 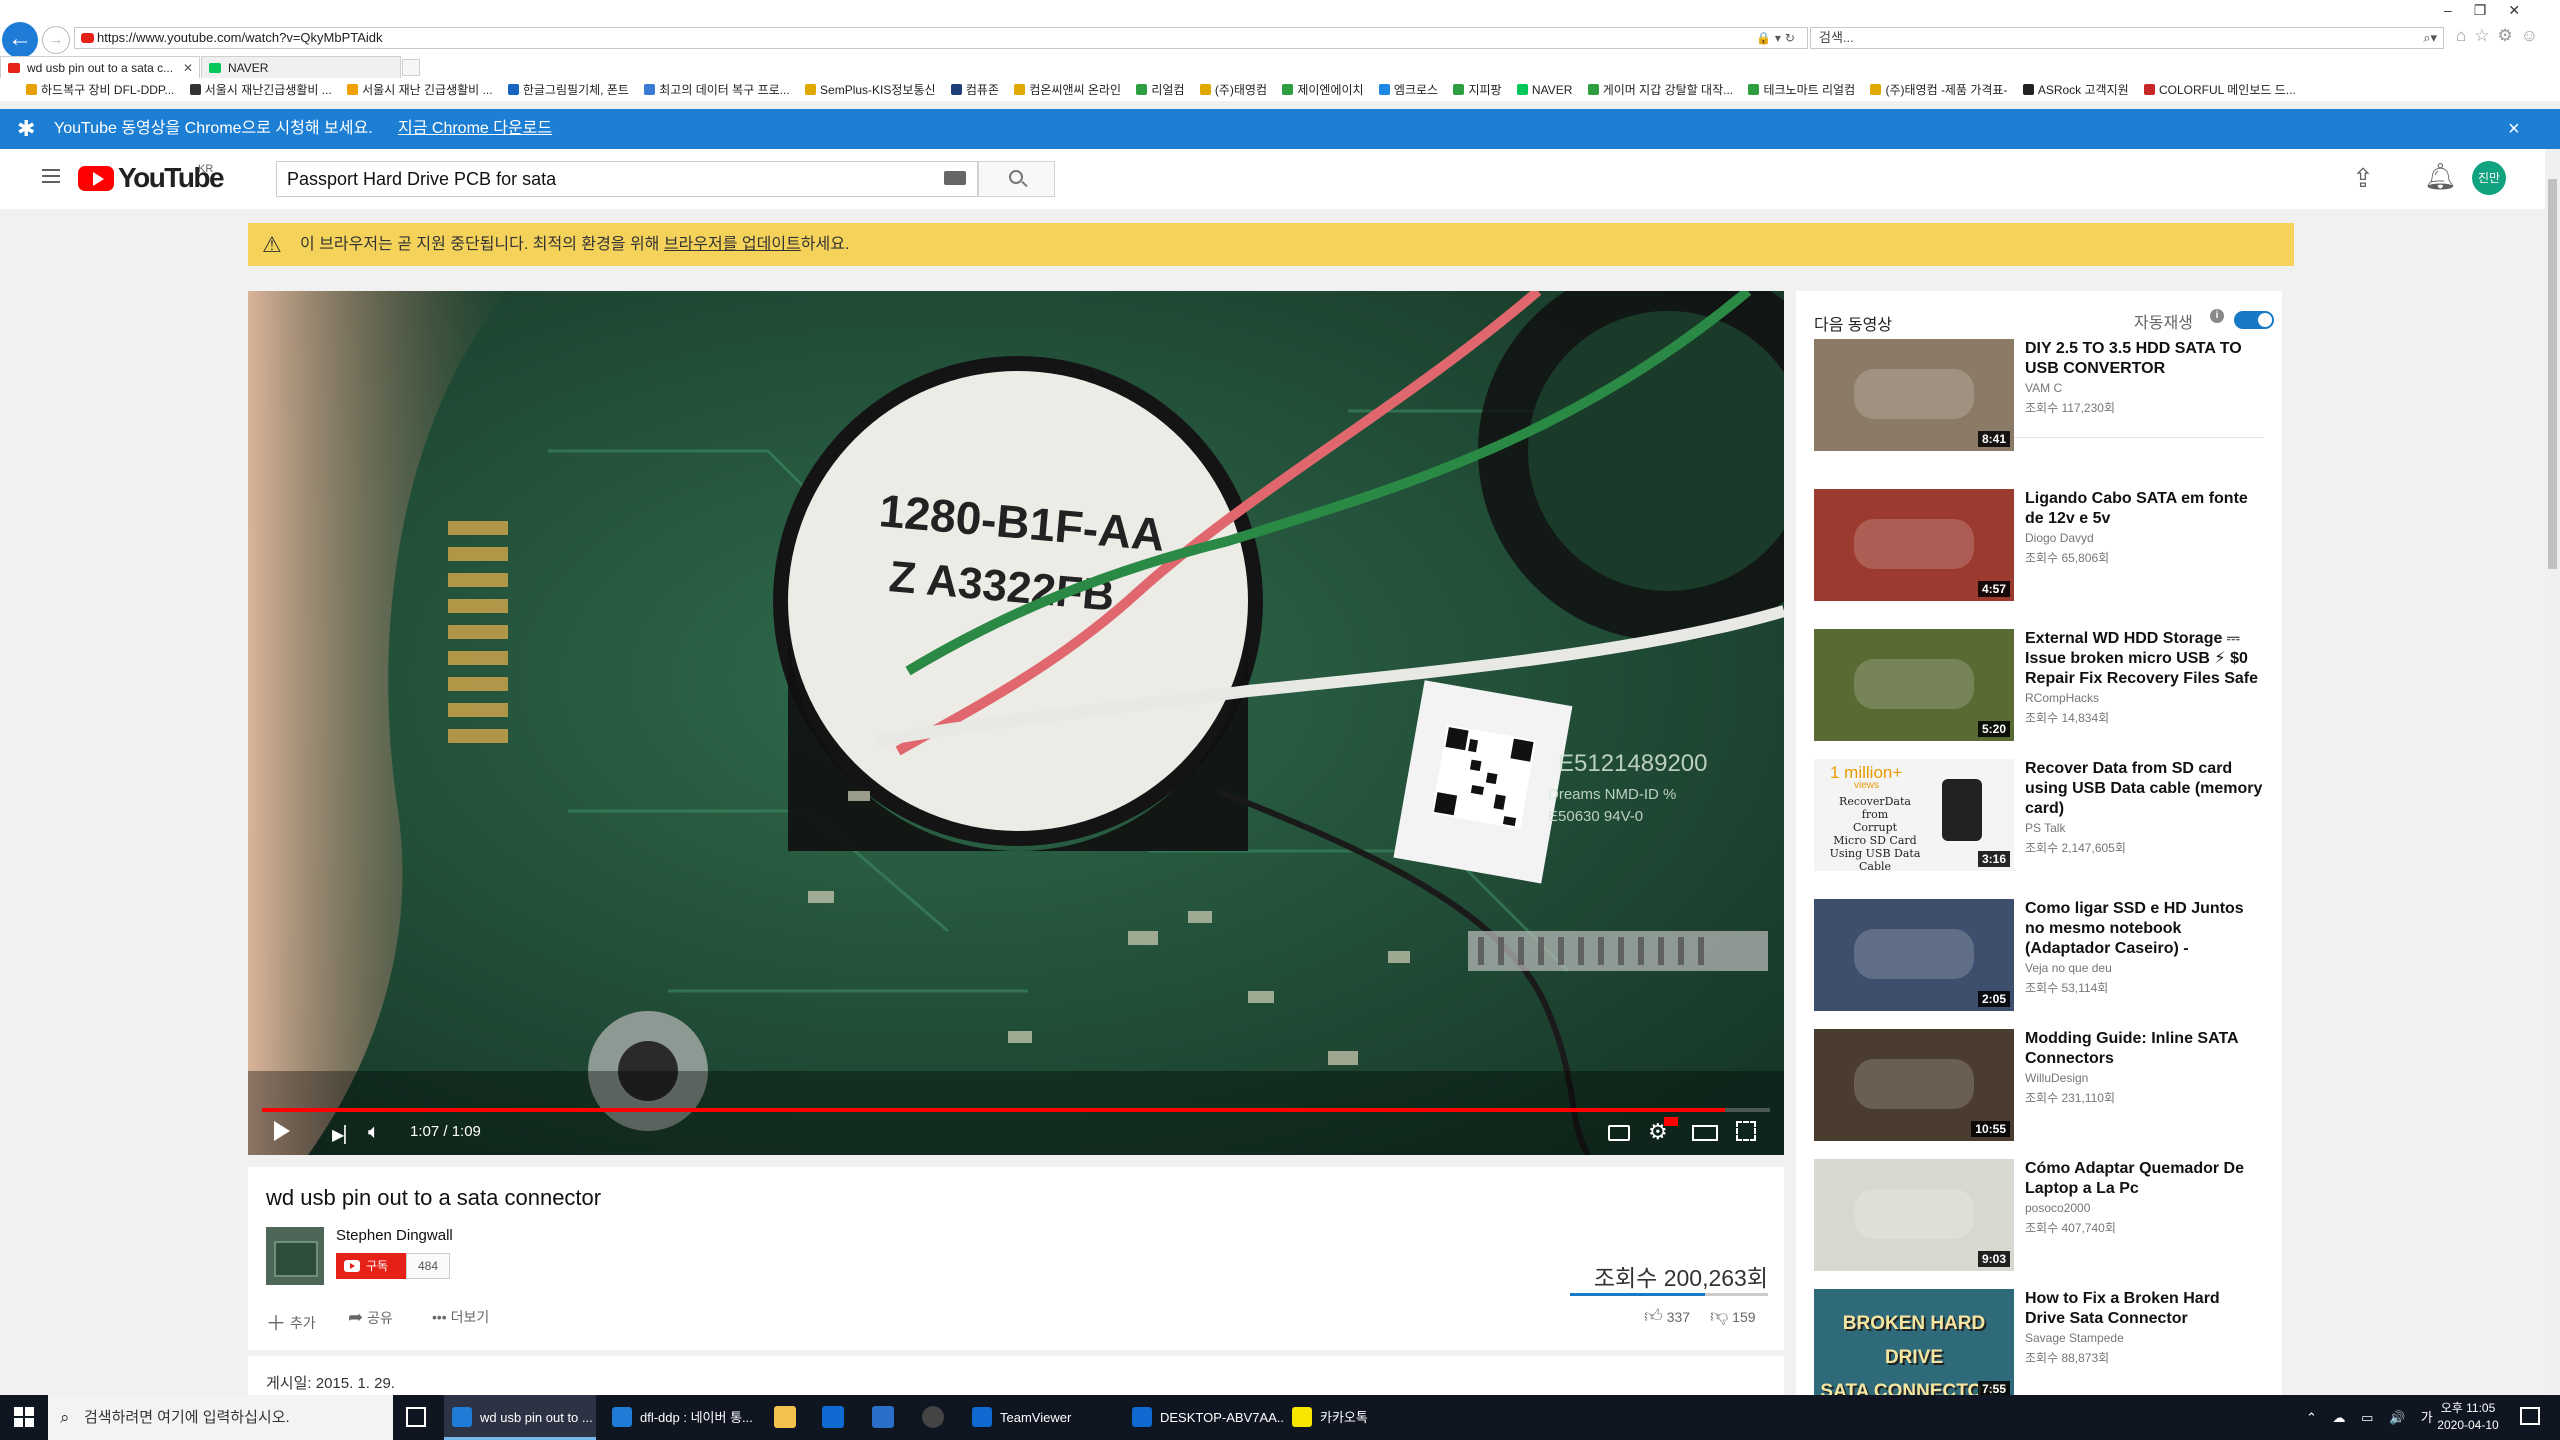 I want to click on notification-icon, so click(x=2530, y=1416).